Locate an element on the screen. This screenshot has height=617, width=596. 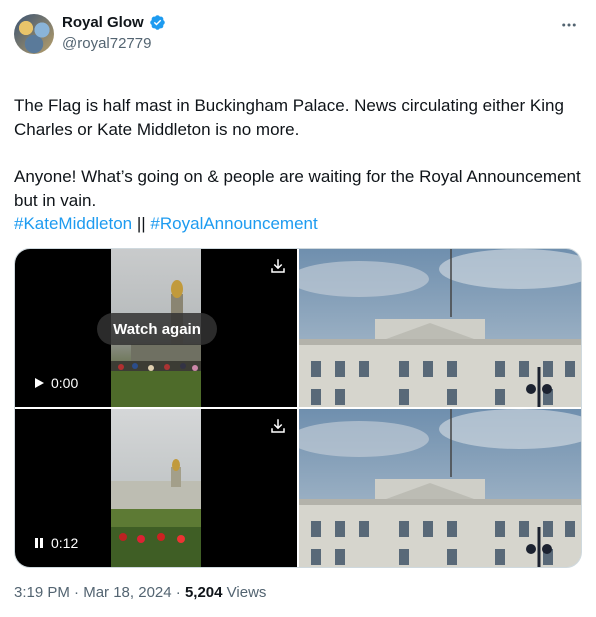
tweet-hashtags: #KateMiddleton || #RoyalAnnouncement is located at coordinates (299, 224).